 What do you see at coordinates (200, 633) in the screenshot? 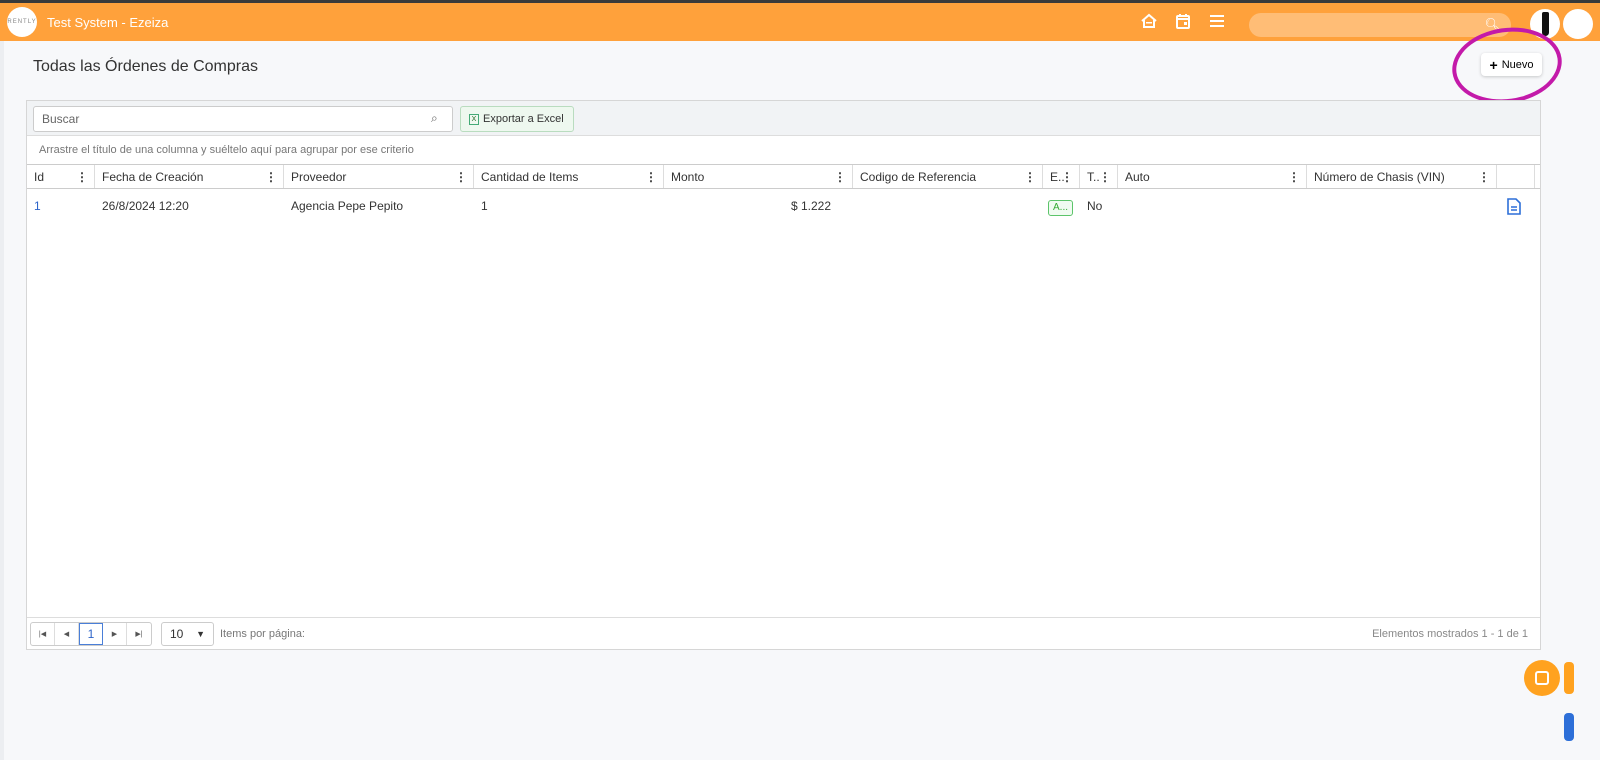
I see `chevron-down-icon: ▼` at bounding box center [200, 633].